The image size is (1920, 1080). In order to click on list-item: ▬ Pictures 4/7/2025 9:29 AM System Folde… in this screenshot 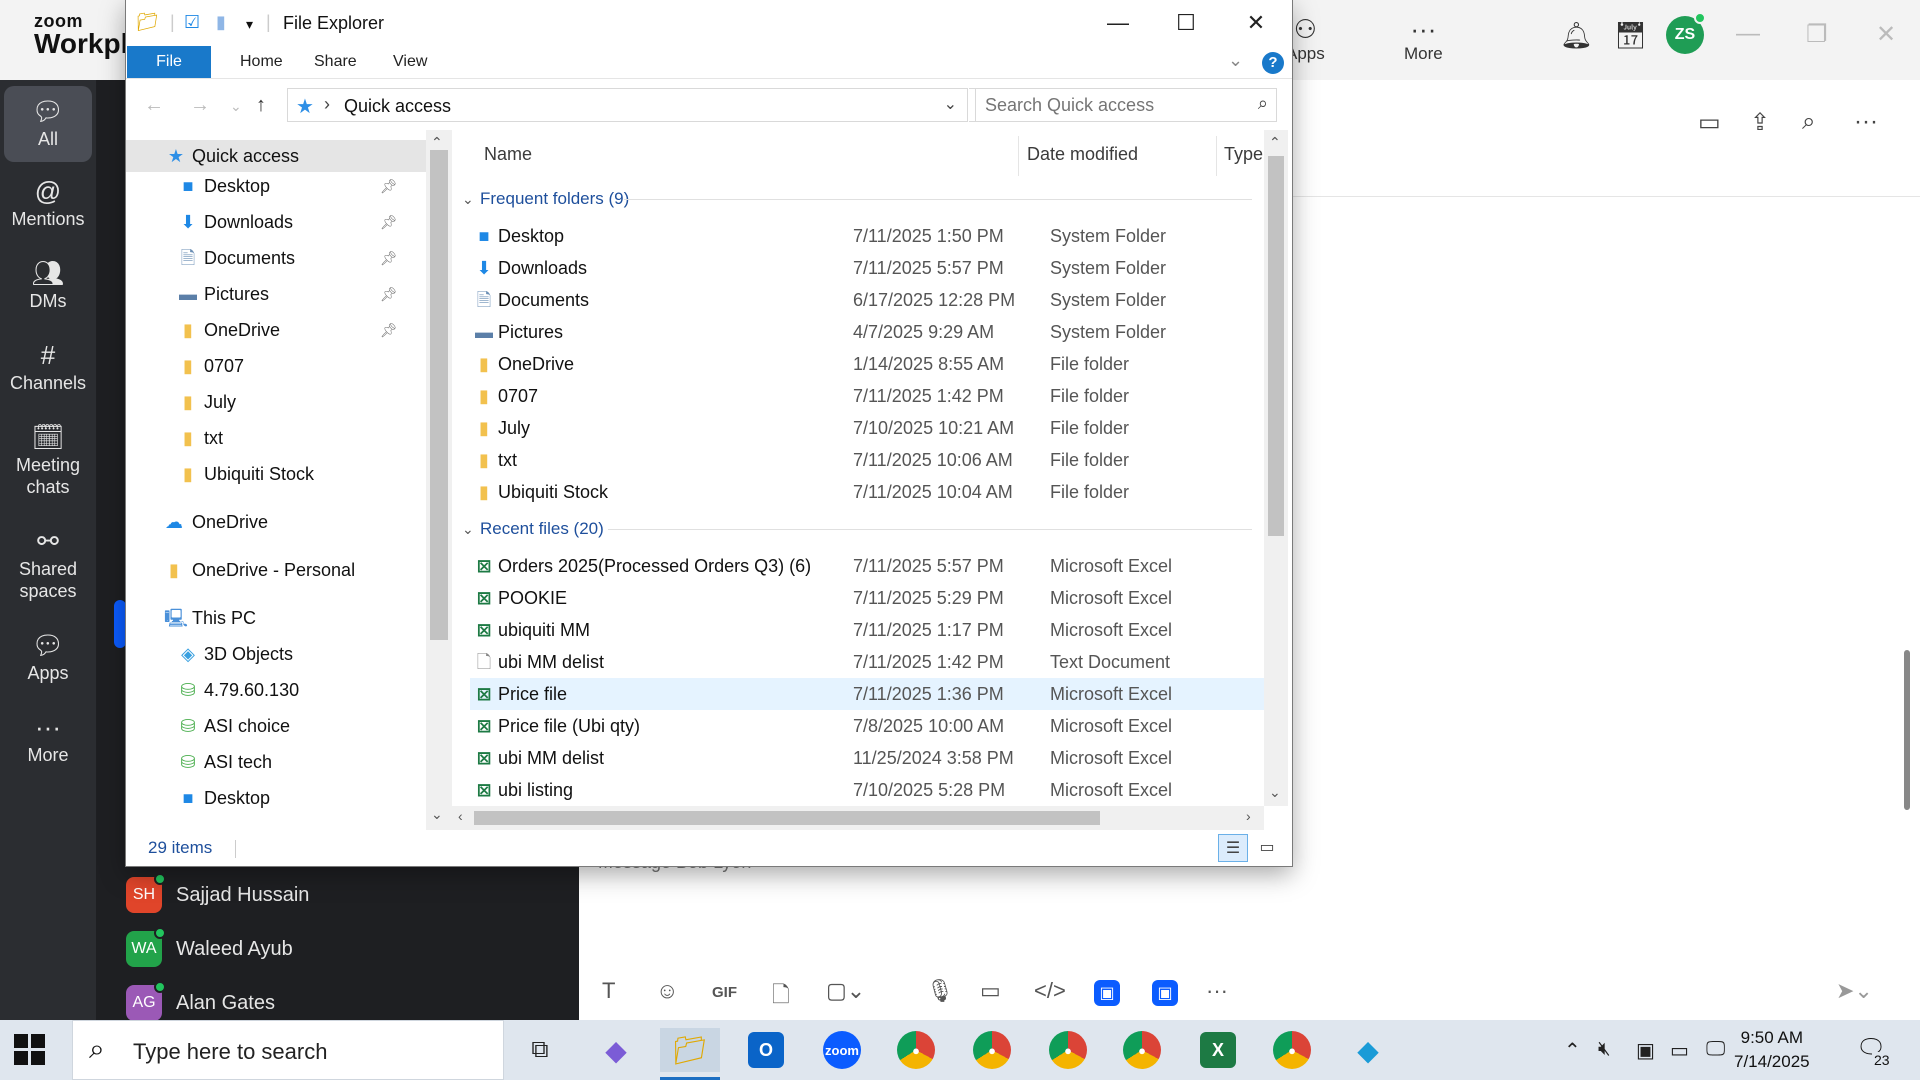, I will do `click(870, 332)`.